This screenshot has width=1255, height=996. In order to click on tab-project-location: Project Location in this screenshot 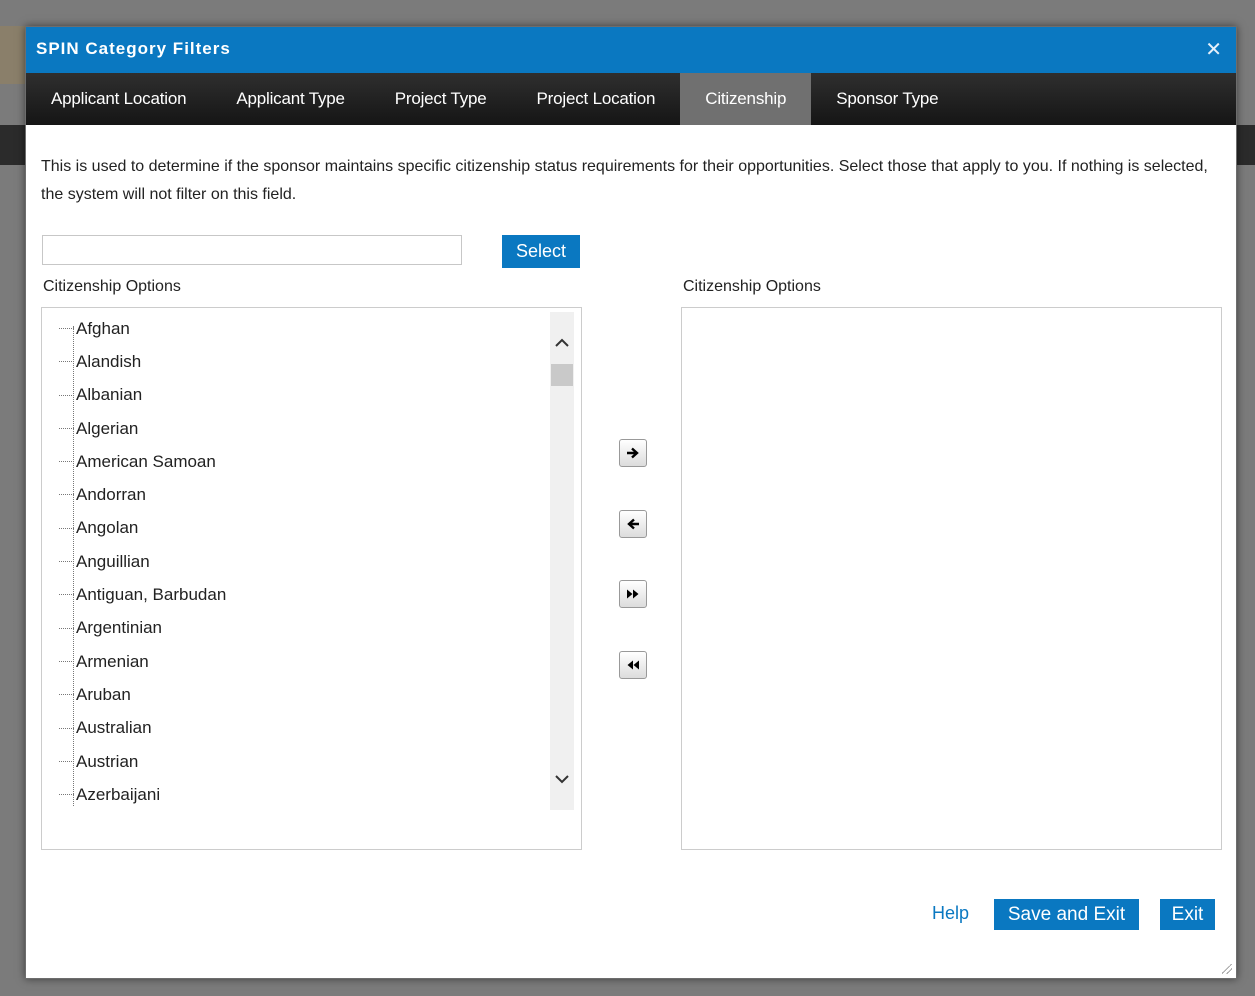, I will do `click(596, 99)`.